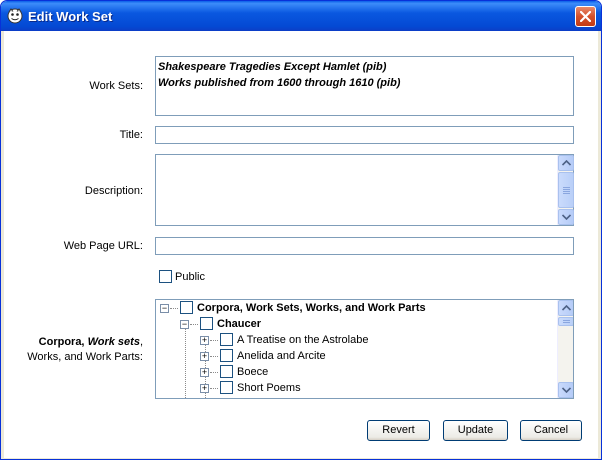  I want to click on tree-row-item: + Anelida and Arcite, so click(356, 356).